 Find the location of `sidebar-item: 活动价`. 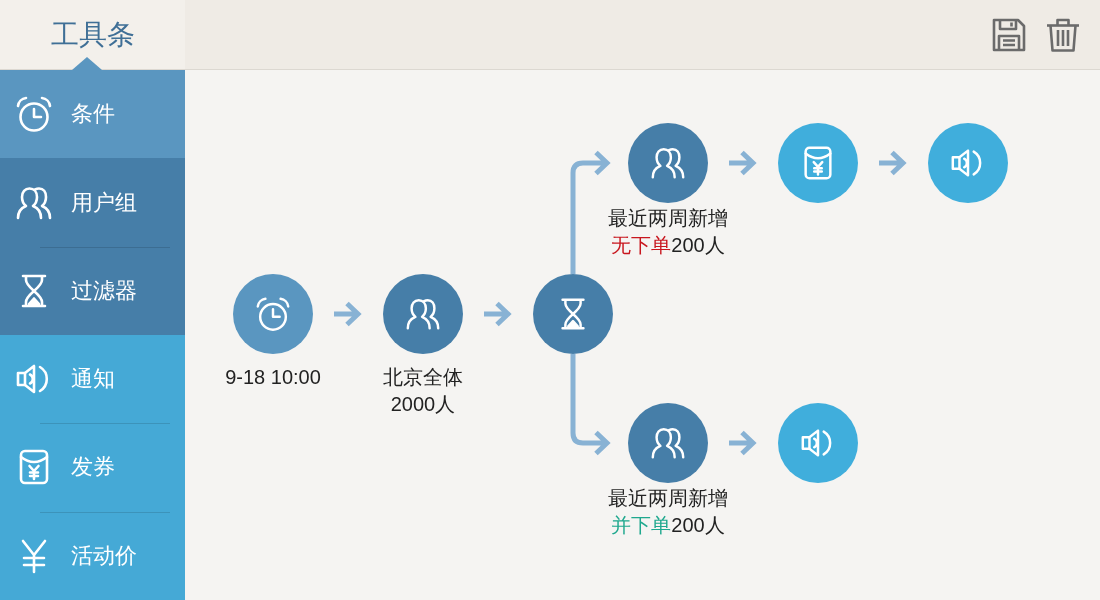

sidebar-item: 活动价 is located at coordinates (92, 555).